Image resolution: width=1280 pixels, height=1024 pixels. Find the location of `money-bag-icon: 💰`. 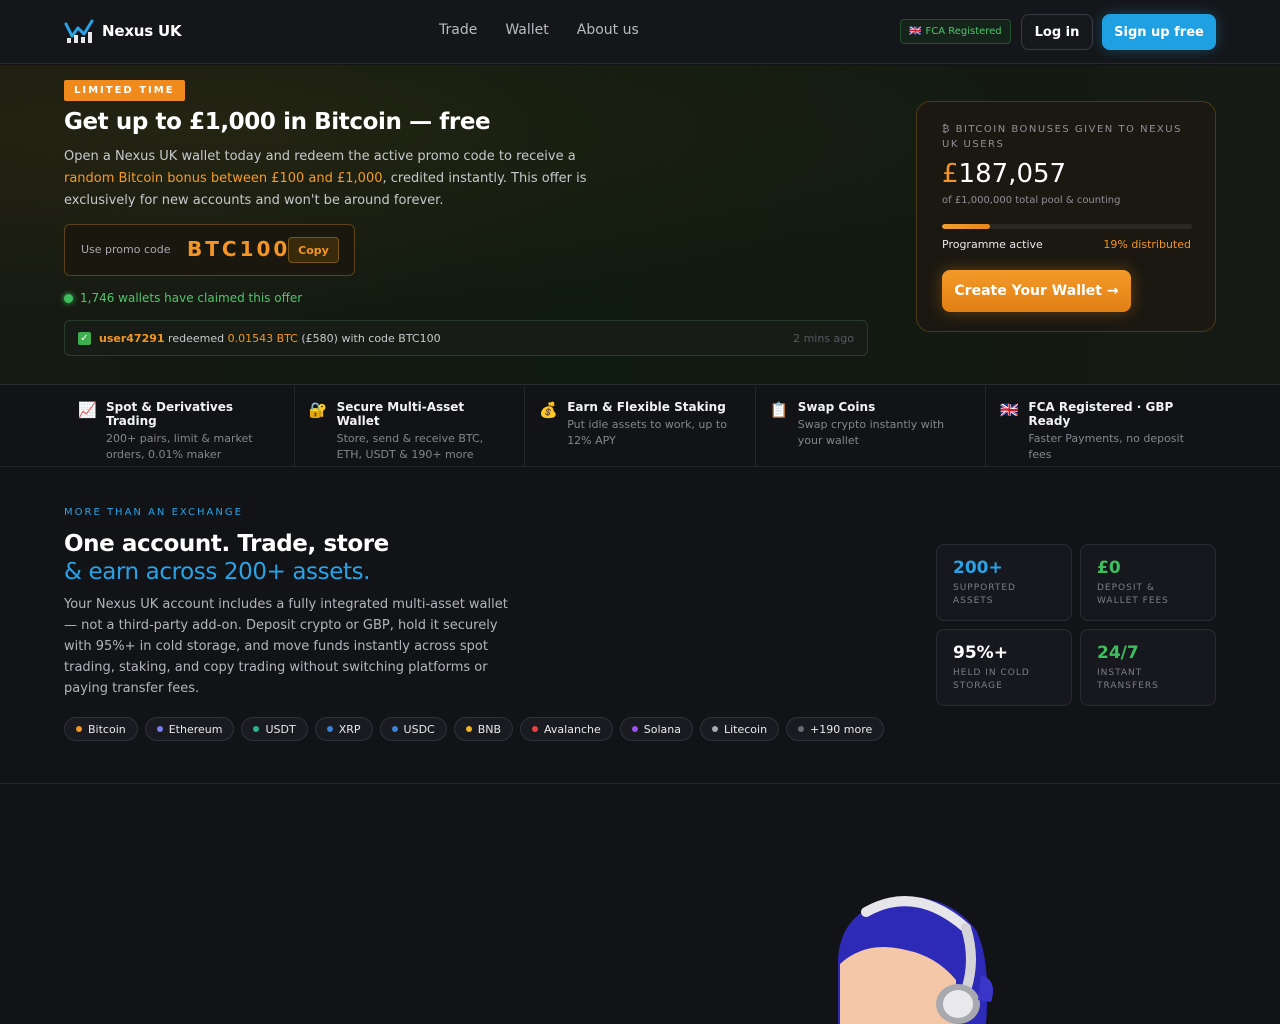

money-bag-icon: 💰 is located at coordinates (548, 410).